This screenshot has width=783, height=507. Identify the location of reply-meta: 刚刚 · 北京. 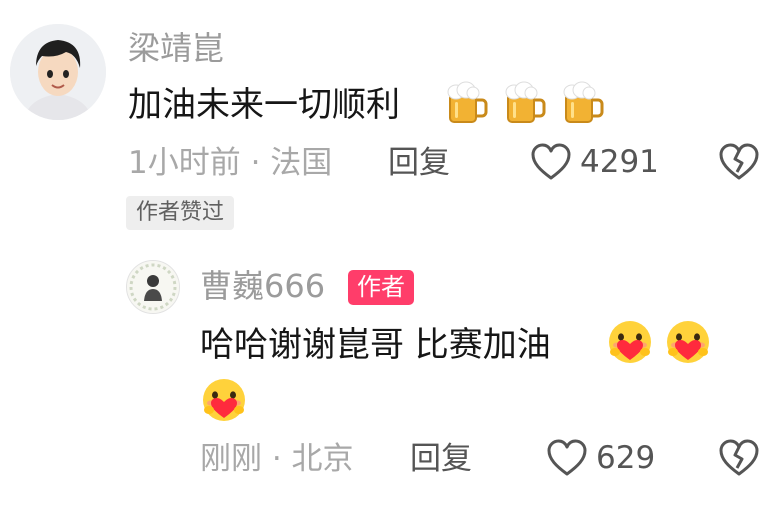
(277, 459).